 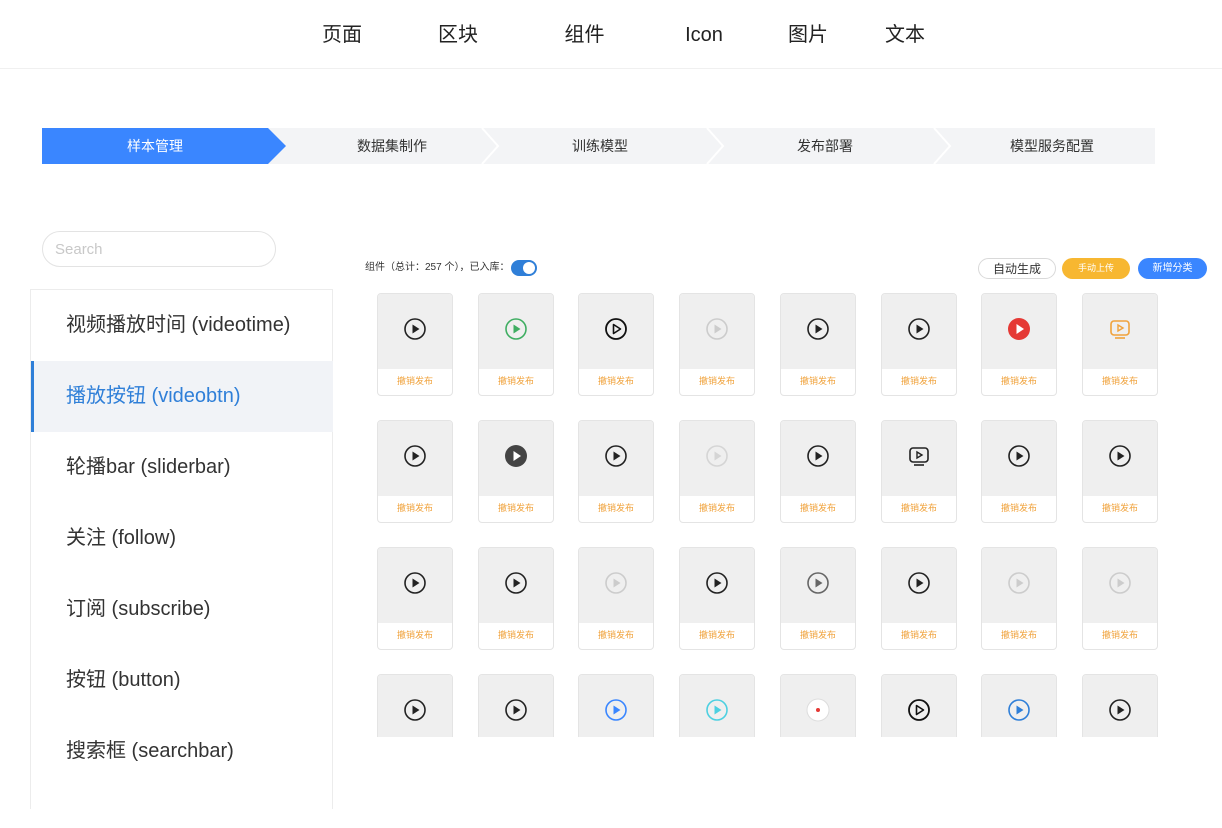 I want to click on play-outline-icon, so click(x=919, y=712).